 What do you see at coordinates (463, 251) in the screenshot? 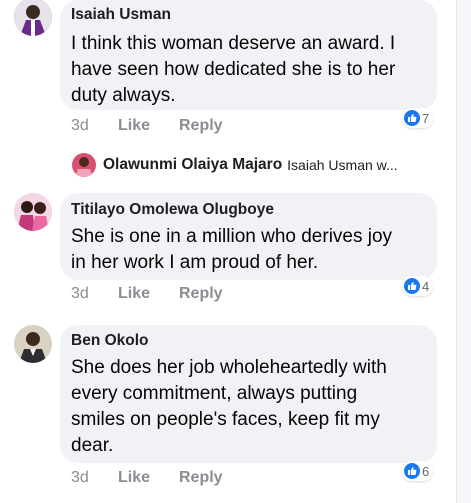
I see `side-panel-edge` at bounding box center [463, 251].